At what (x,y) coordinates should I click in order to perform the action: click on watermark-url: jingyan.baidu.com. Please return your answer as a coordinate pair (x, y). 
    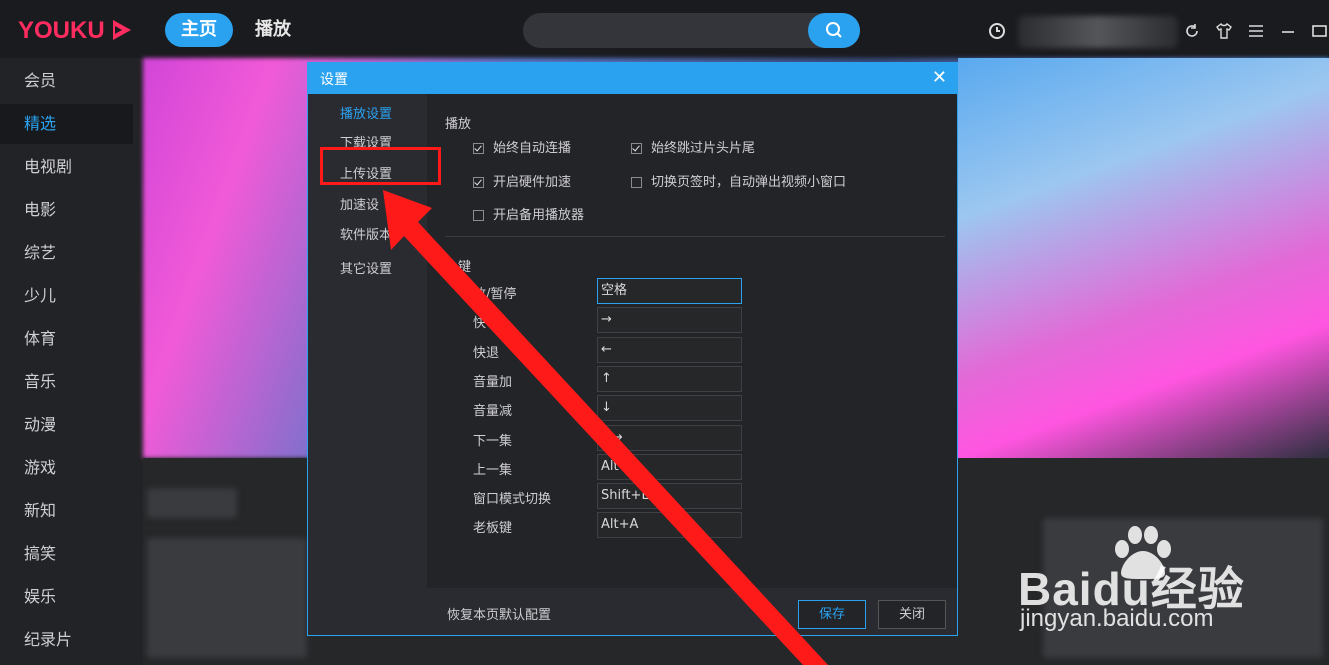
    Looking at the image, I should click on (1117, 618).